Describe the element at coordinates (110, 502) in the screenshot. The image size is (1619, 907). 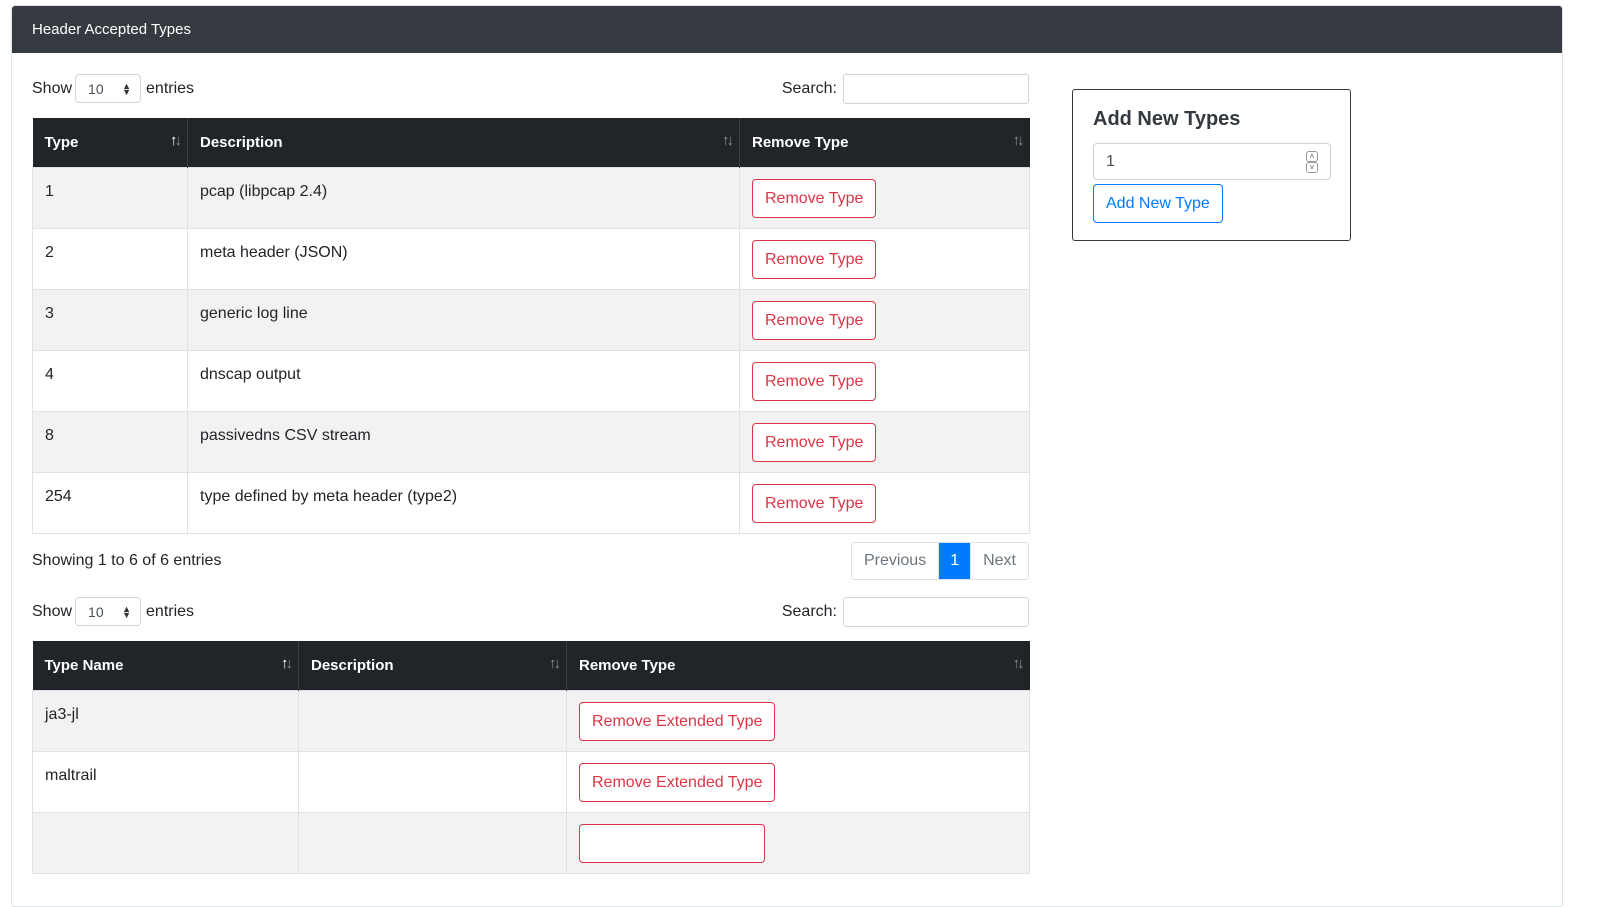
I see `type-cell: 254` at that location.